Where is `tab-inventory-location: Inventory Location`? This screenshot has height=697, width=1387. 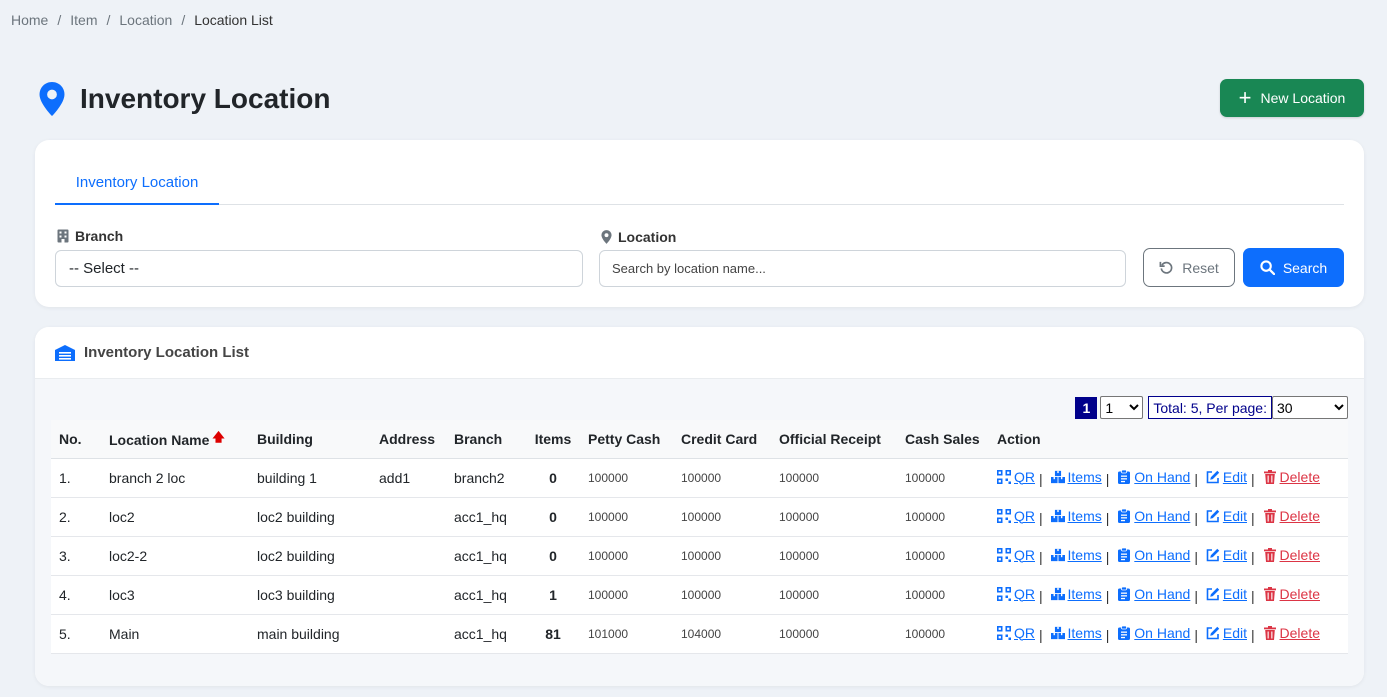 tab-inventory-location: Inventory Location is located at coordinates (137, 183).